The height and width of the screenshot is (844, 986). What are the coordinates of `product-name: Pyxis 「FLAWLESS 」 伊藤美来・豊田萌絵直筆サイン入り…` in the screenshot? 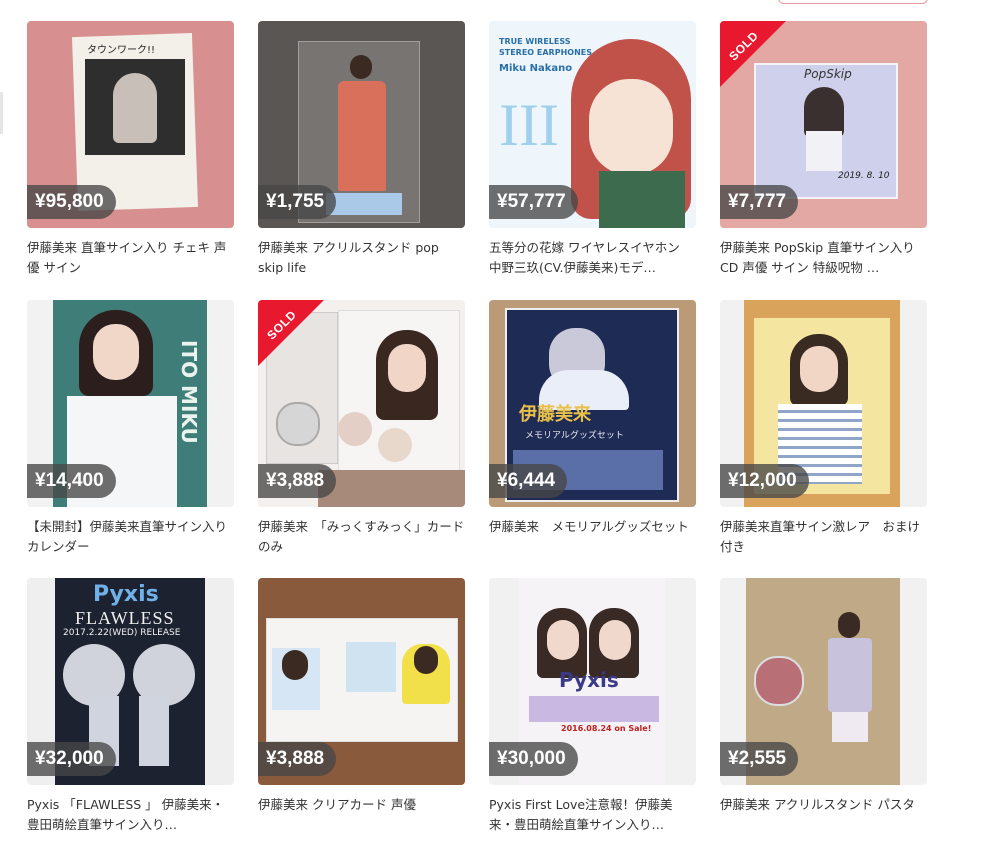 It's located at (130, 815).